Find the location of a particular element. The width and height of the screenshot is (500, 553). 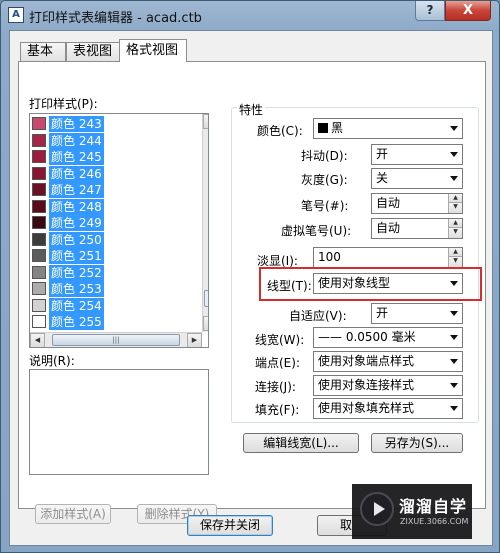

lineweight-dropdown: —— 0.0500 毫米 is located at coordinates (388, 337).